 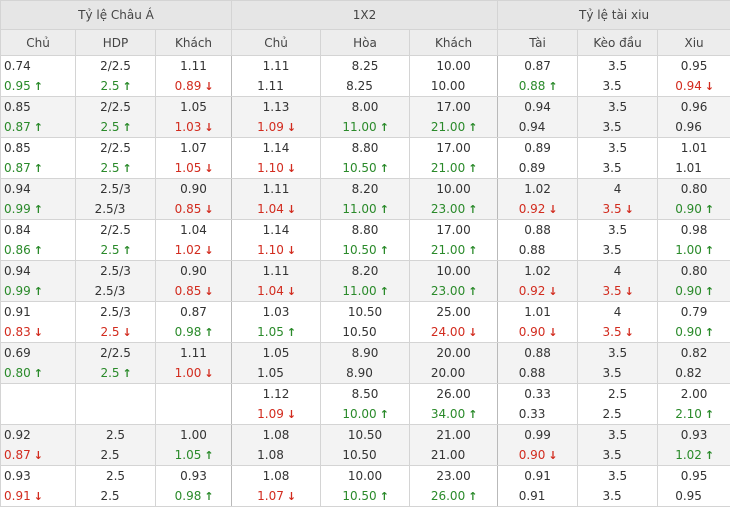 What do you see at coordinates (694, 394) in the screenshot?
I see `opening-odds: 2.00` at bounding box center [694, 394].